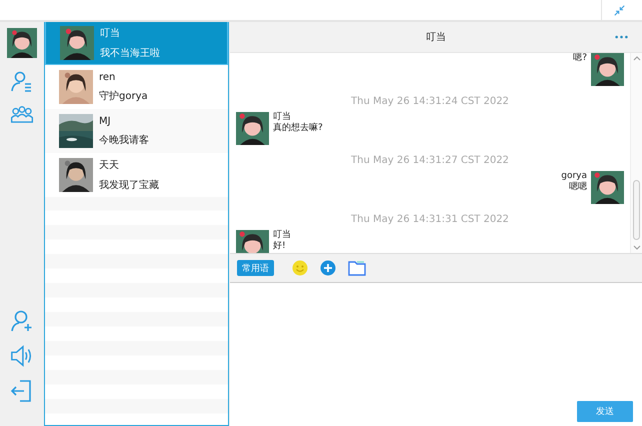  Describe the element at coordinates (255, 268) in the screenshot. I see `phrases-button: 常用语` at that location.